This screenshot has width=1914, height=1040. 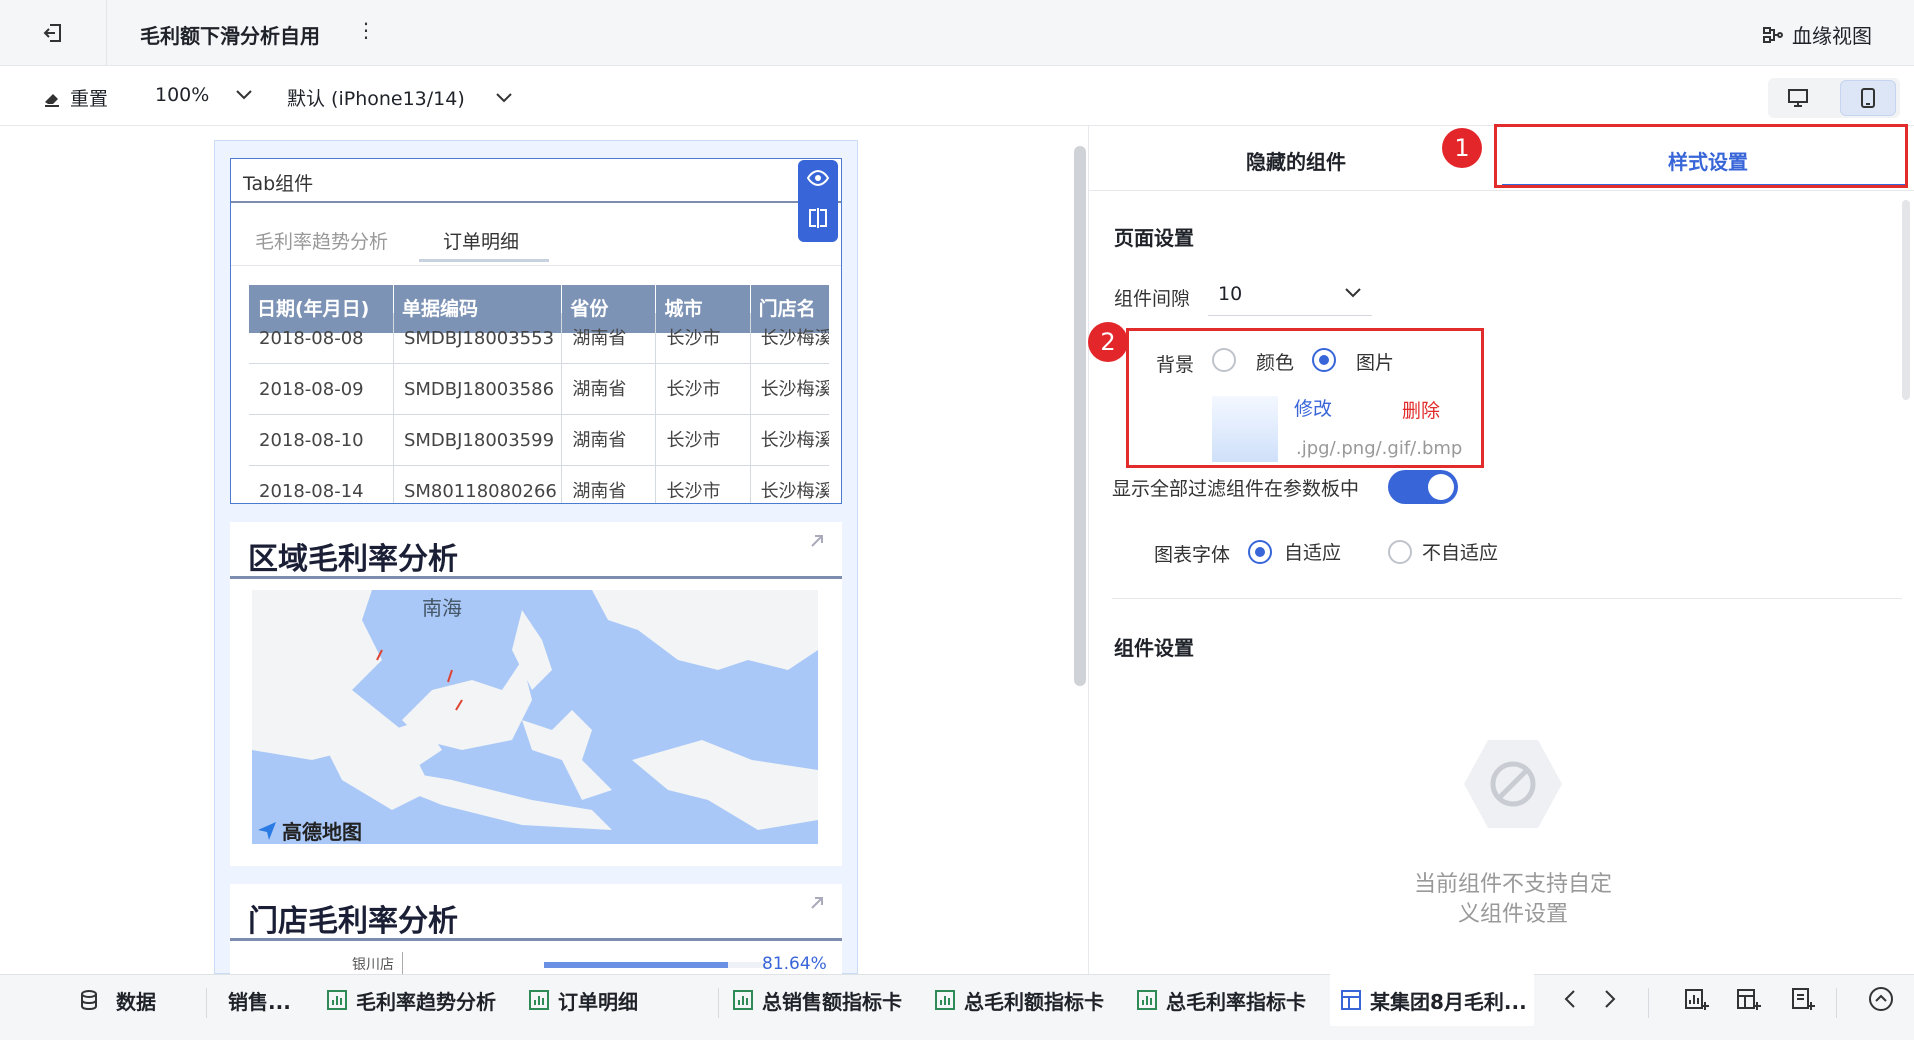 I want to click on table-row: 2018-08-08 SMDBJ18003553 湖南省 长沙市 长沙梅溪, so click(x=539, y=338).